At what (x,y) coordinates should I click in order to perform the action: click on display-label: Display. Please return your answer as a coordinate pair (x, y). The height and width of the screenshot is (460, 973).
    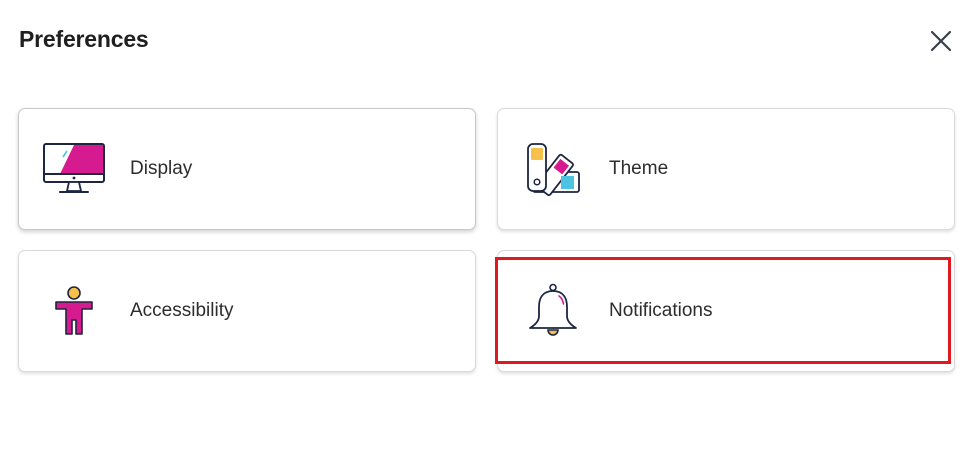
    Looking at the image, I should click on (161, 168).